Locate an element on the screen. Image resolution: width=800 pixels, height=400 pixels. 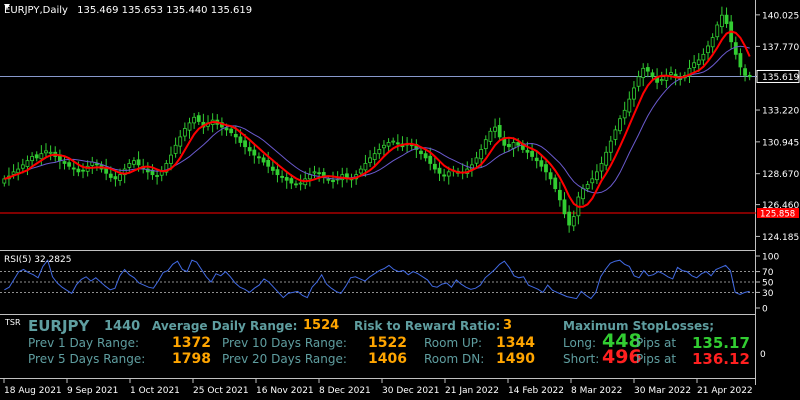
prev20-value: 1406 is located at coordinates (387, 359).